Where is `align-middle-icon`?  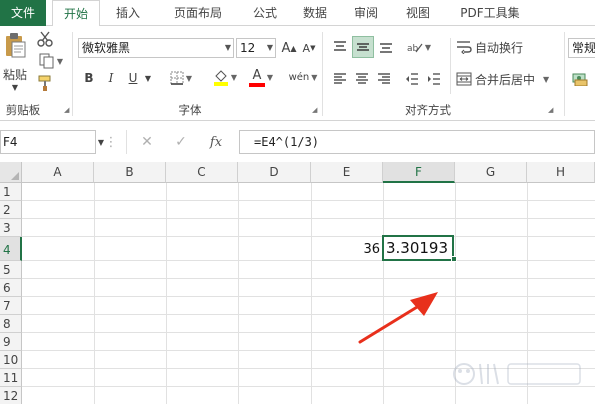
align-middle-icon is located at coordinates (363, 47).